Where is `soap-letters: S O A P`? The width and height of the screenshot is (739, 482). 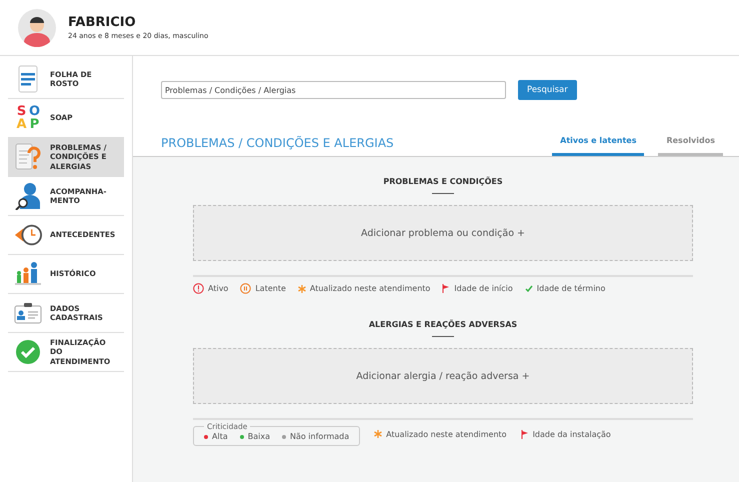
soap-letters: S O A P is located at coordinates (28, 118).